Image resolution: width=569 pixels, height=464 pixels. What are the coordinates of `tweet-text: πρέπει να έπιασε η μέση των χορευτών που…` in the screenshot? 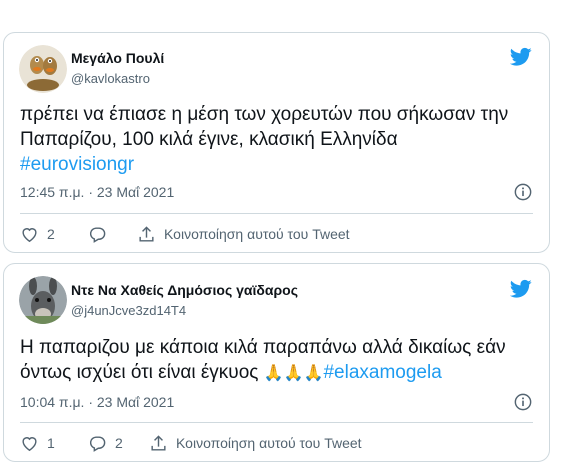 It's located at (275, 139).